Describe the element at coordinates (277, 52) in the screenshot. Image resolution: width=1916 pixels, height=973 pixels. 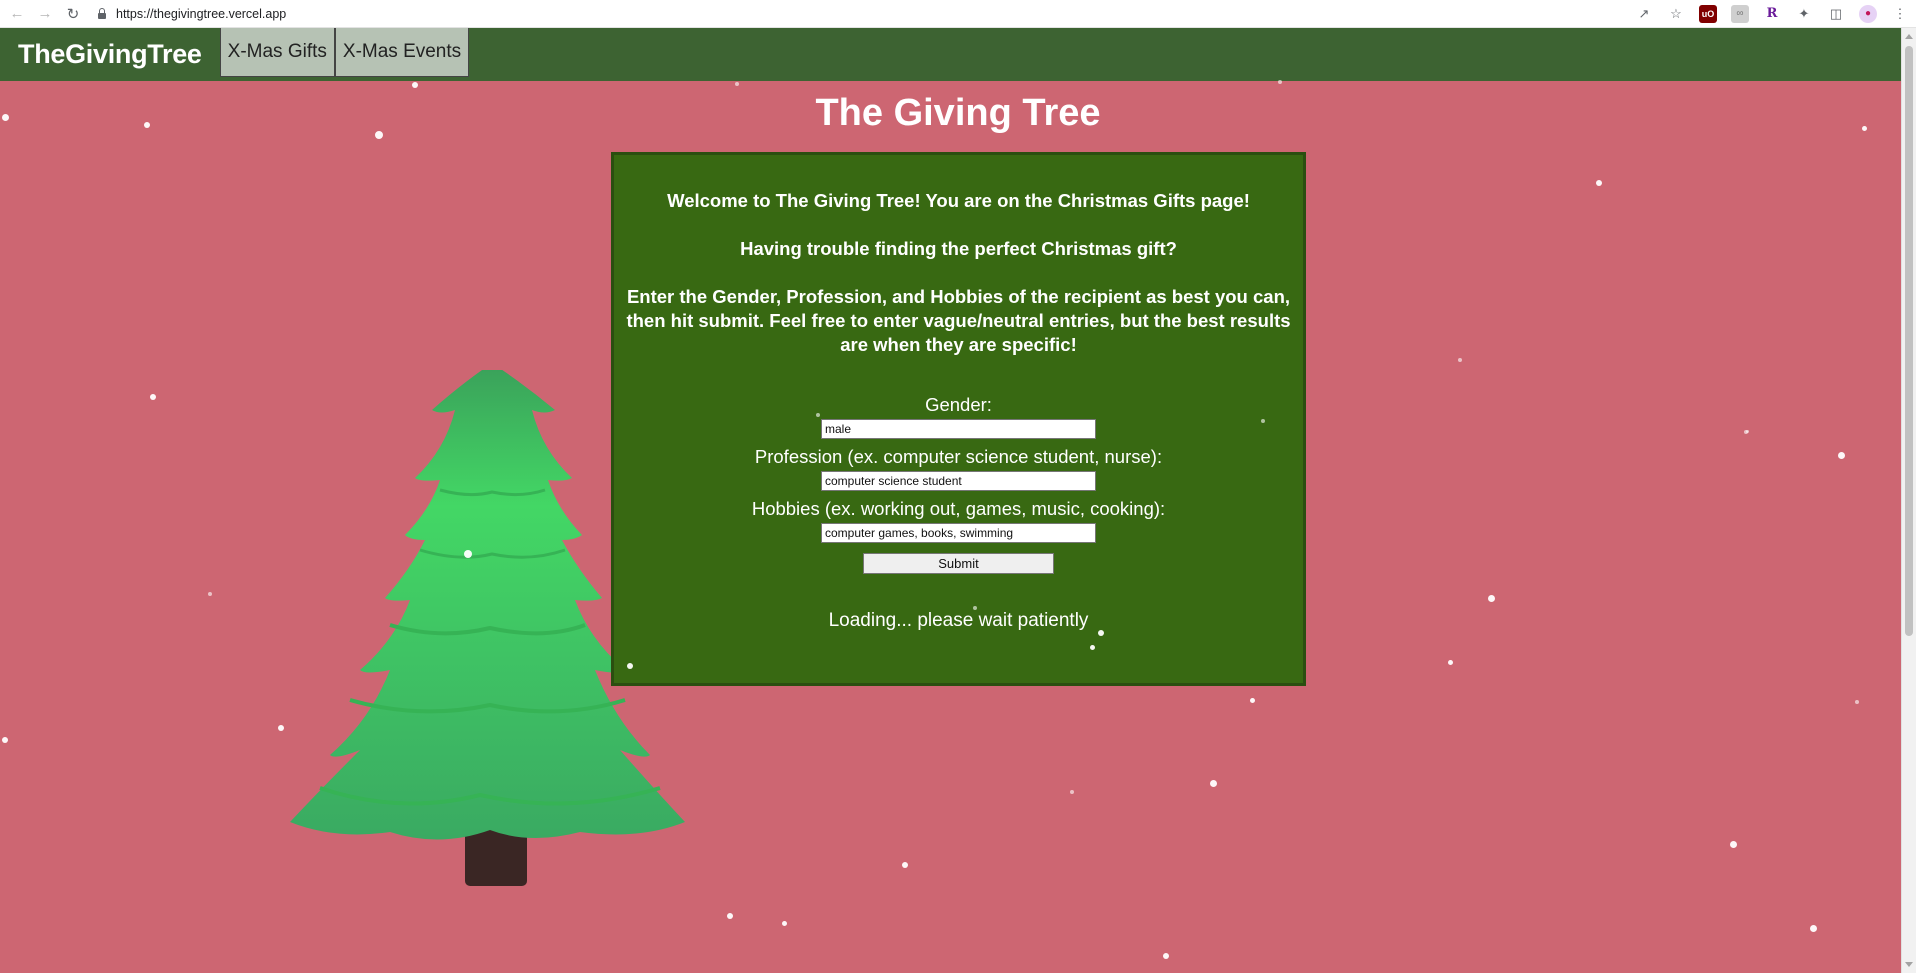
I see `tab-xmas-gifts: X-Mas Gifts` at that location.